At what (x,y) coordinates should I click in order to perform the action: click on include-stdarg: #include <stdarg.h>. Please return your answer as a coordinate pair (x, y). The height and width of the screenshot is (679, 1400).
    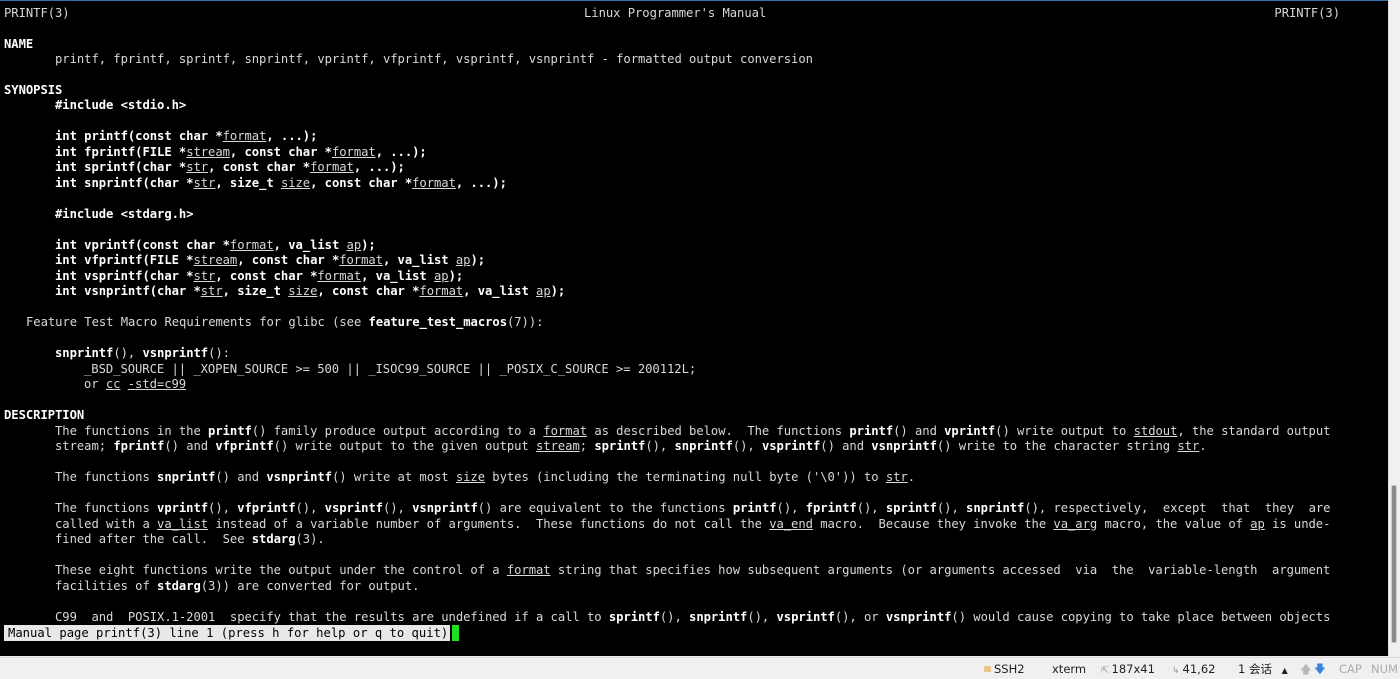
    Looking at the image, I should click on (124, 214).